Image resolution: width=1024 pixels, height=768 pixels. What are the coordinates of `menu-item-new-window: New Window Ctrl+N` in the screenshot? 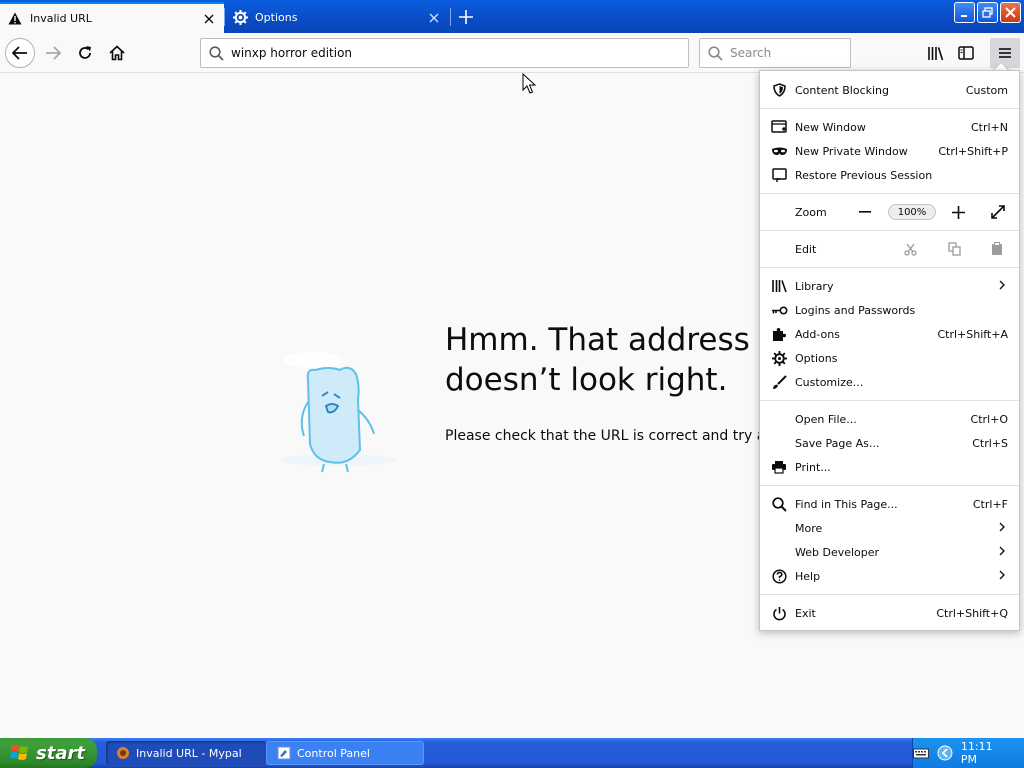 It's located at (889, 127).